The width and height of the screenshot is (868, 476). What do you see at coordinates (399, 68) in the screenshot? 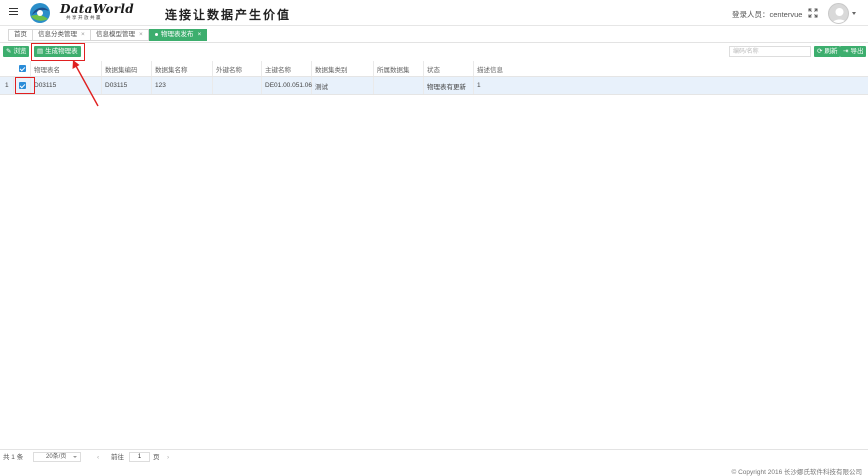
I see `column-header: 所属数据集` at bounding box center [399, 68].